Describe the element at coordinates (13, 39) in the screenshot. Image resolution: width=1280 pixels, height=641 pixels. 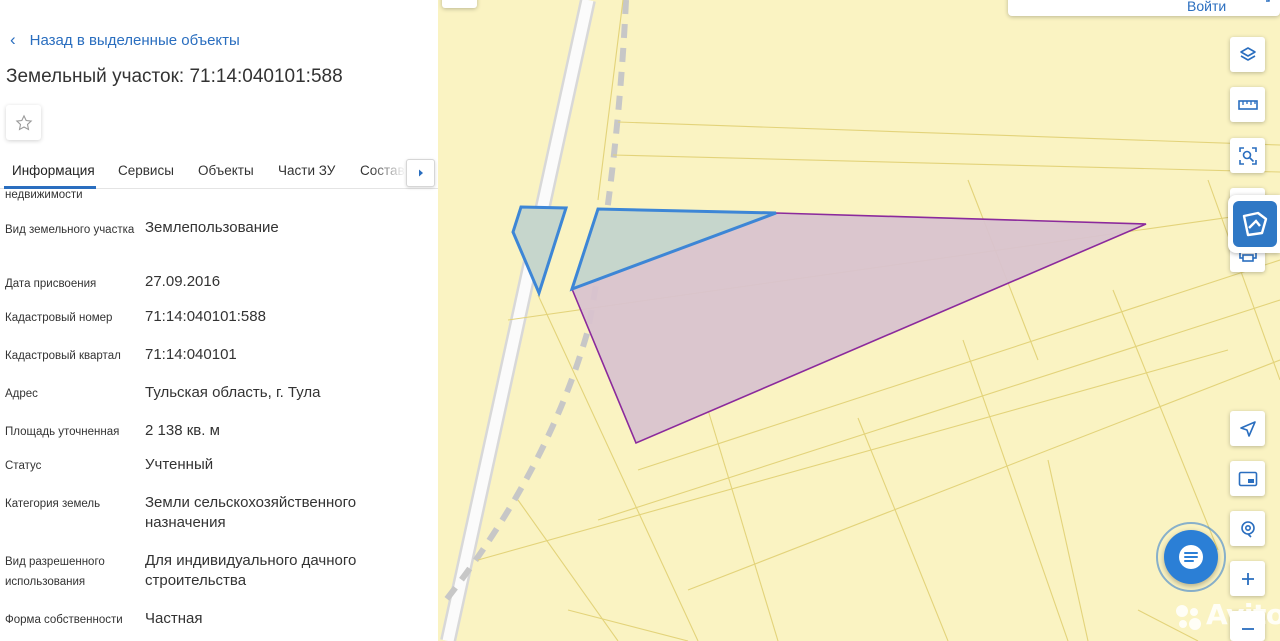
I see `chevron-left-icon: ‹` at that location.